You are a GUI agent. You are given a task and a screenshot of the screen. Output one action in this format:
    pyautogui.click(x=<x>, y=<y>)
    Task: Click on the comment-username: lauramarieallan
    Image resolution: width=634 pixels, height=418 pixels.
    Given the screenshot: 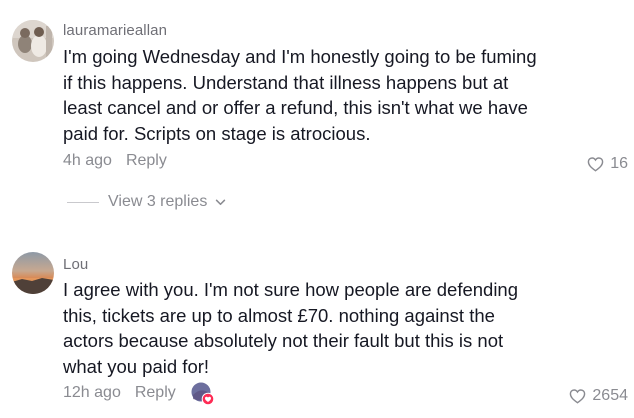 What is the action you would take?
    pyautogui.click(x=115, y=30)
    